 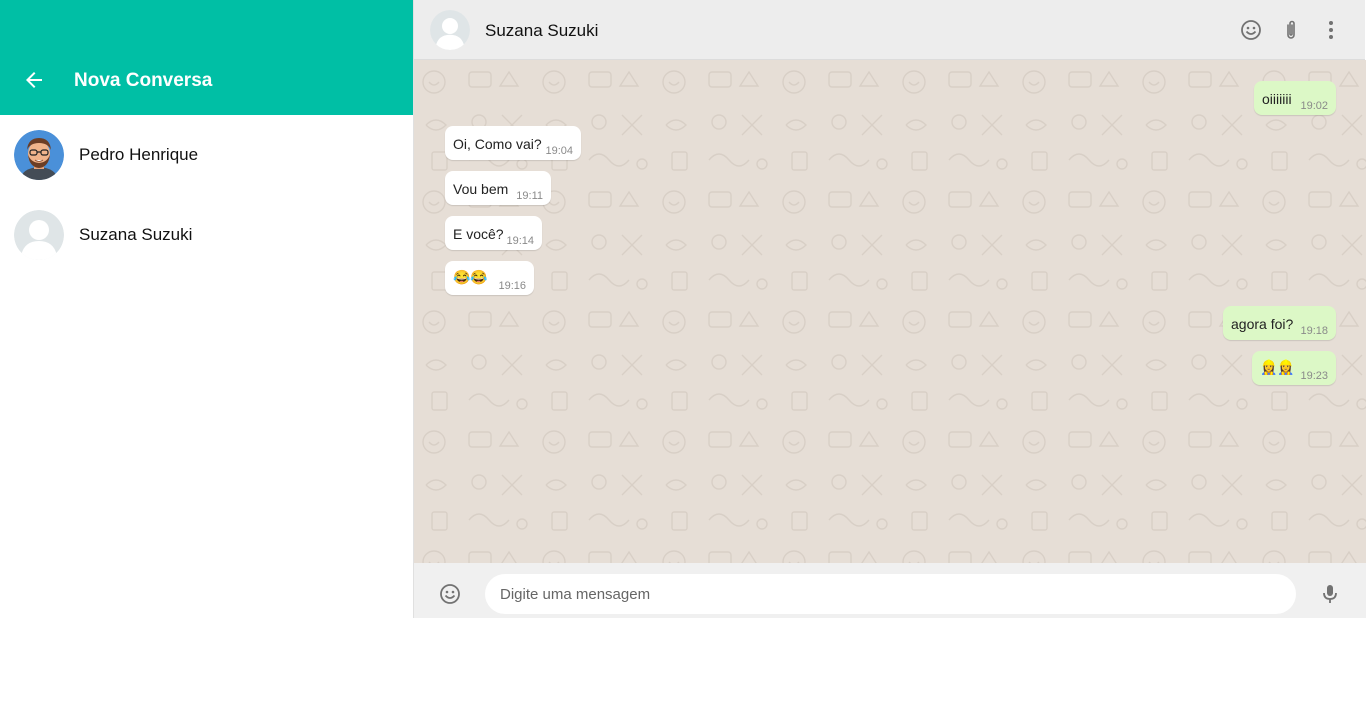 I want to click on composer-bar, so click(x=890, y=590).